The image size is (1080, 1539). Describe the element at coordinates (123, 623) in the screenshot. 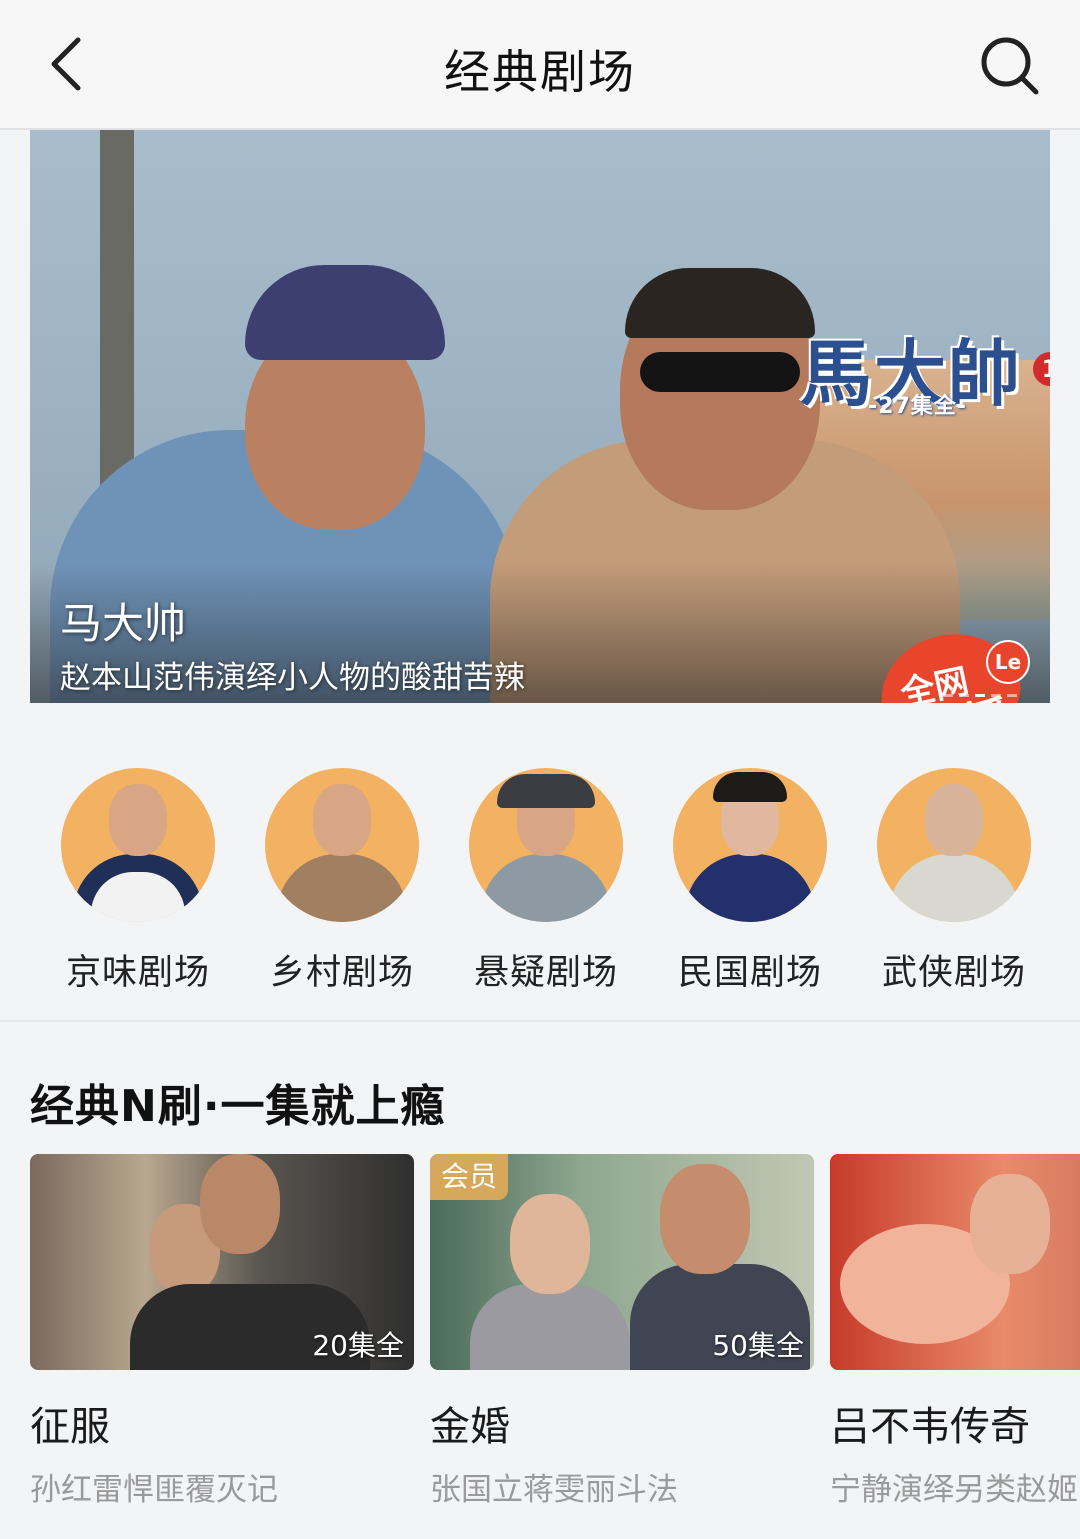

I see `banner-title: 马大帅` at that location.